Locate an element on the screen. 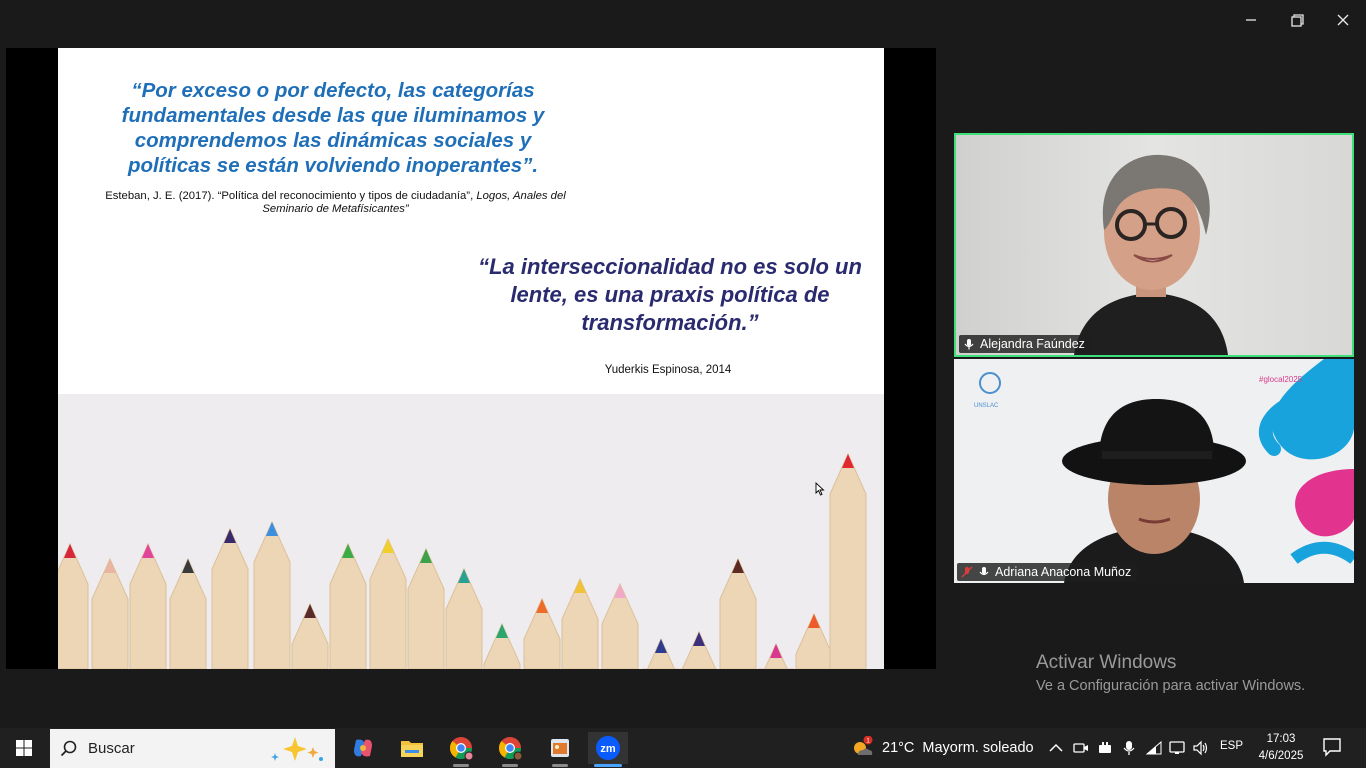  video-tile-alejandra: Alejandra Faúndez is located at coordinates (1154, 245).